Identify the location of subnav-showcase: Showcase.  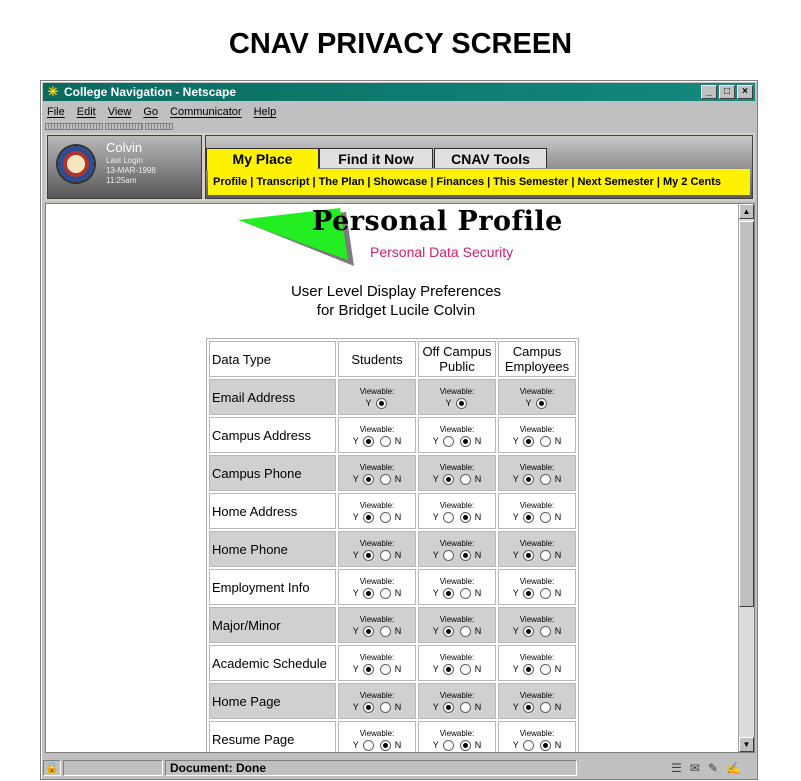
(401, 182).